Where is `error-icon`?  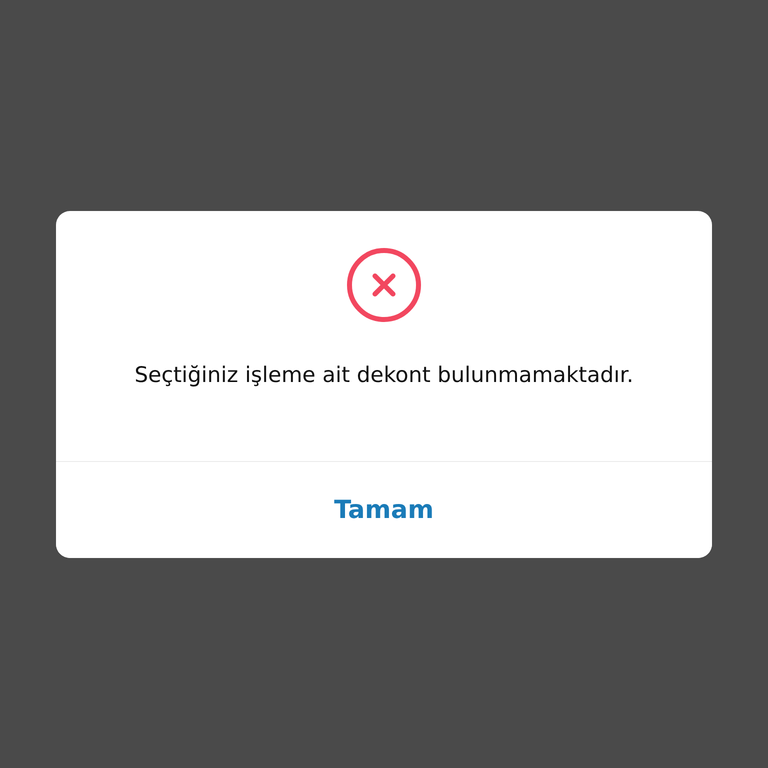 error-icon is located at coordinates (384, 285).